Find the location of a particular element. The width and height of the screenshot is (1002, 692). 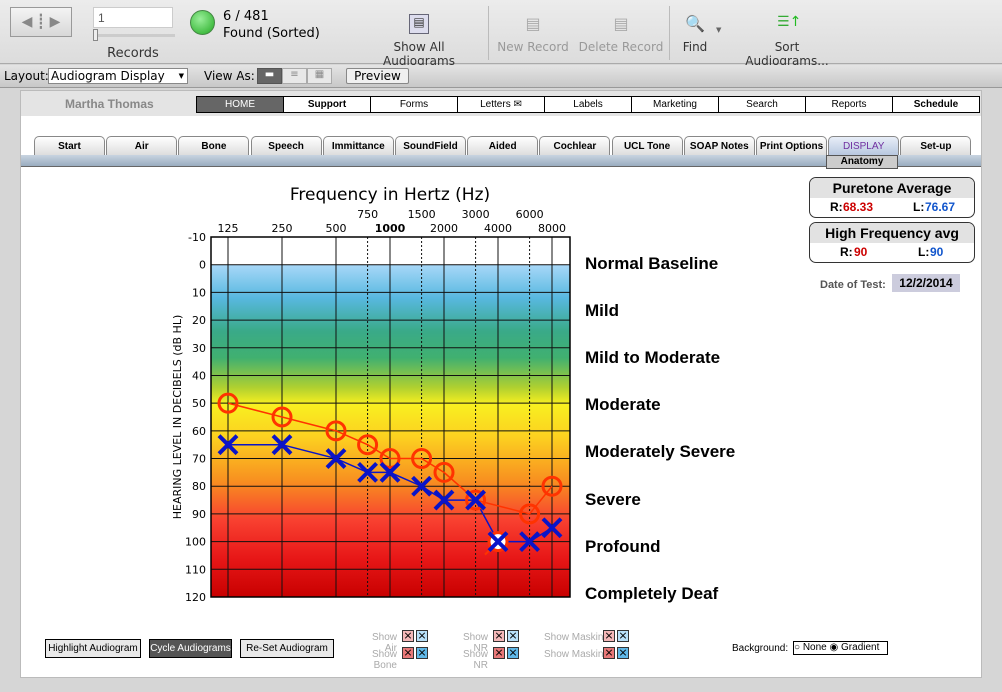

y-tick-label: 0 is located at coordinates (202, 265).